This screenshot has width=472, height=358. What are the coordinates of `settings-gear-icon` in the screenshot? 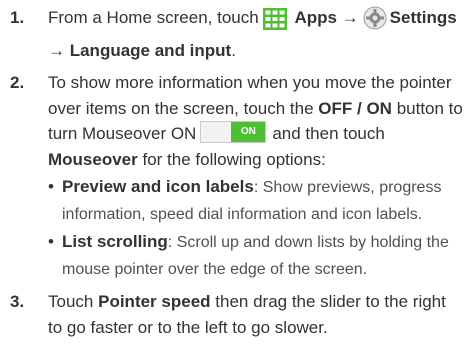 It's located at (375, 22).